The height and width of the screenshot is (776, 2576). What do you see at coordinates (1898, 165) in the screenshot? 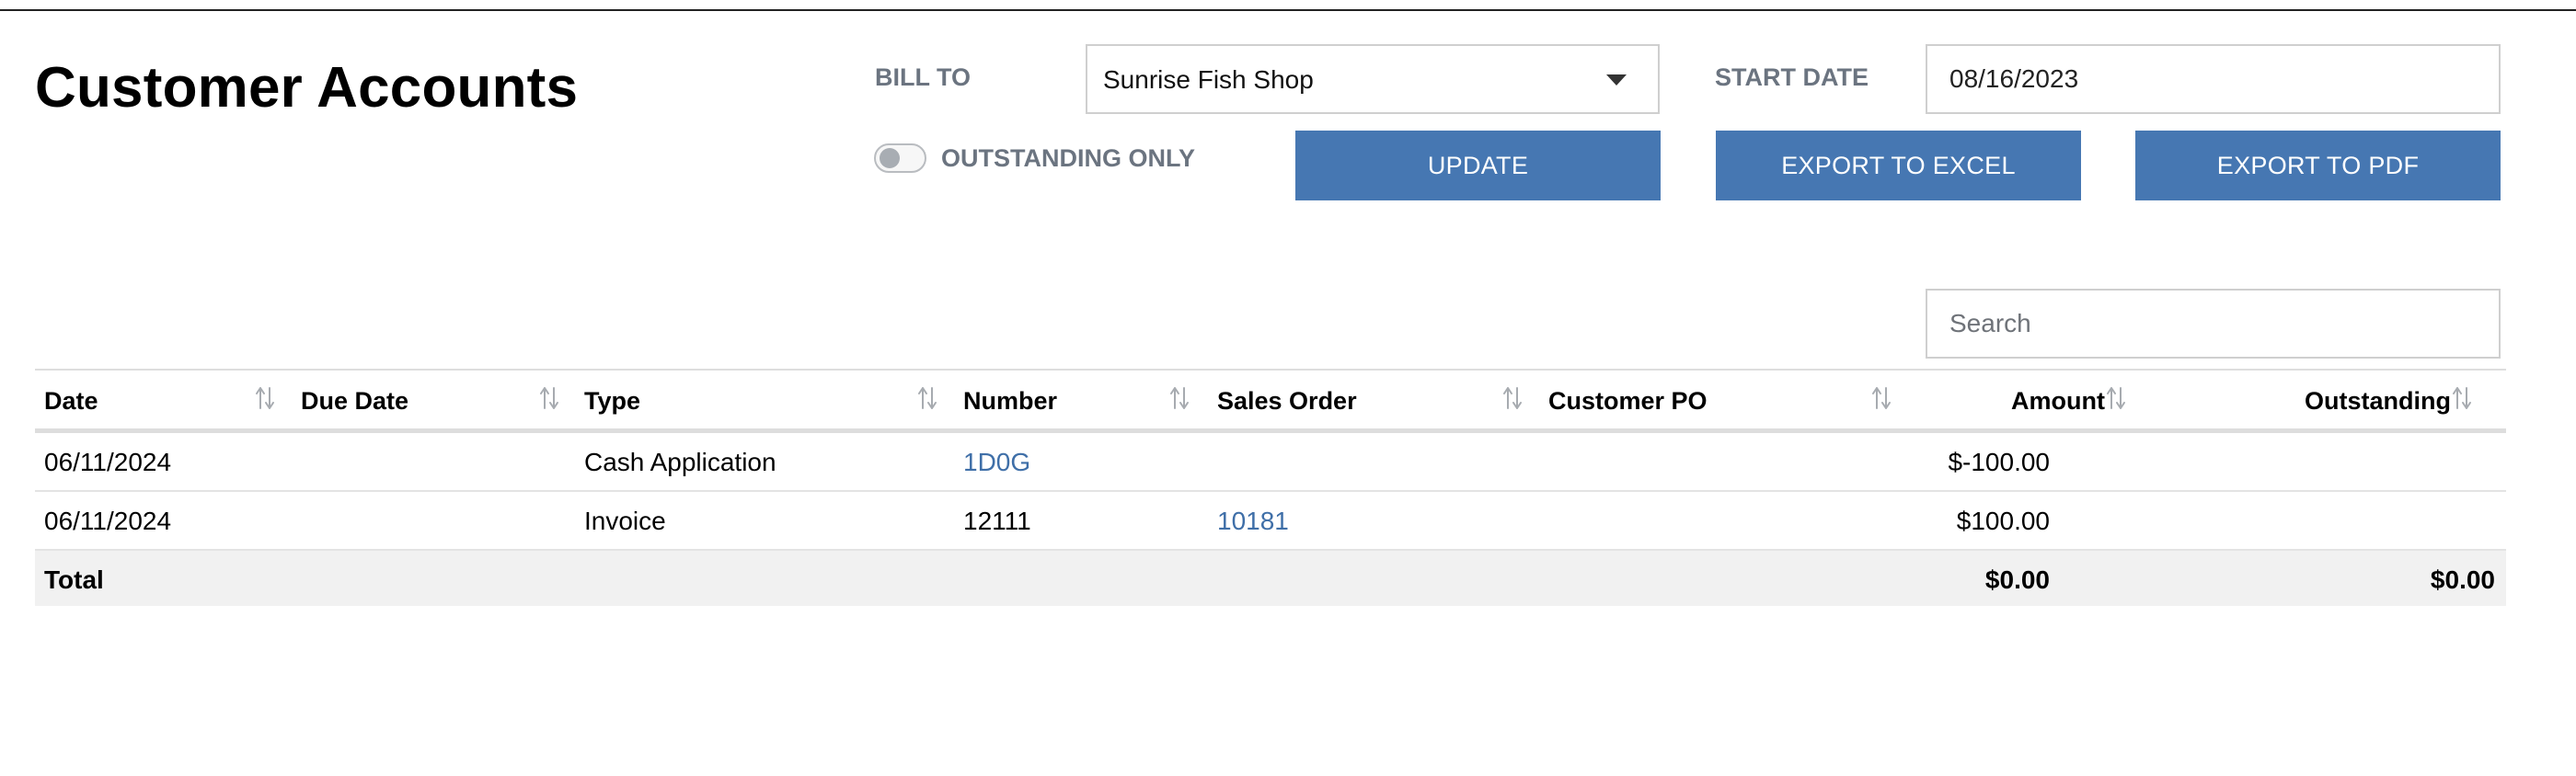
I see `export-excel-button: EXPORT TO EXCEL` at bounding box center [1898, 165].